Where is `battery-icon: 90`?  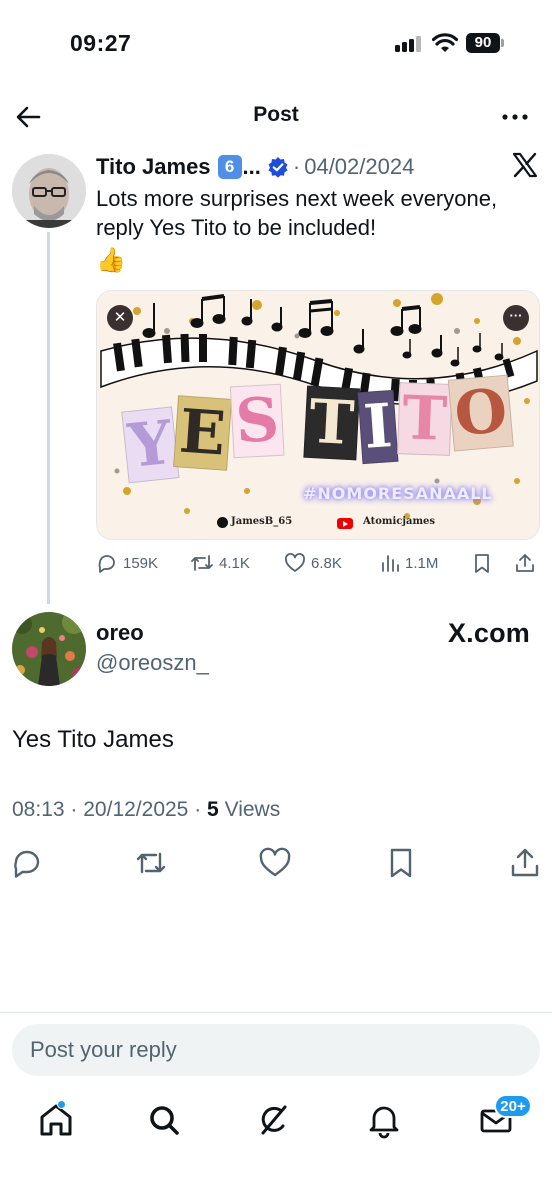 battery-icon: 90 is located at coordinates (485, 43).